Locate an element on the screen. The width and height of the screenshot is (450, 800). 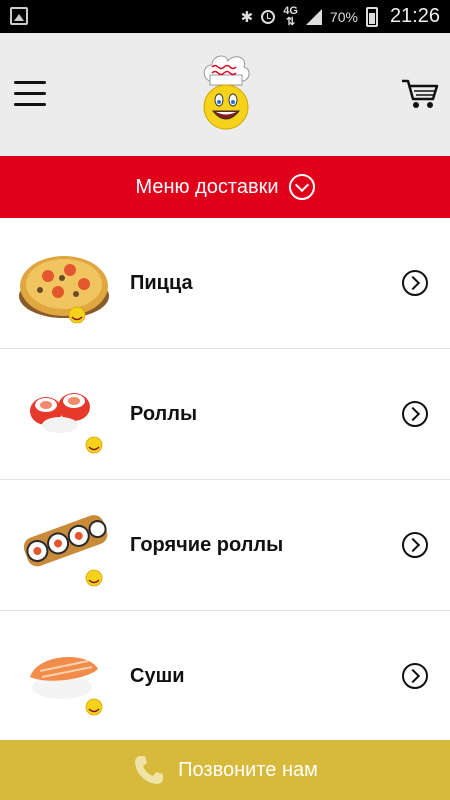
bluetooth-icon: ✱ is located at coordinates (247, 17).